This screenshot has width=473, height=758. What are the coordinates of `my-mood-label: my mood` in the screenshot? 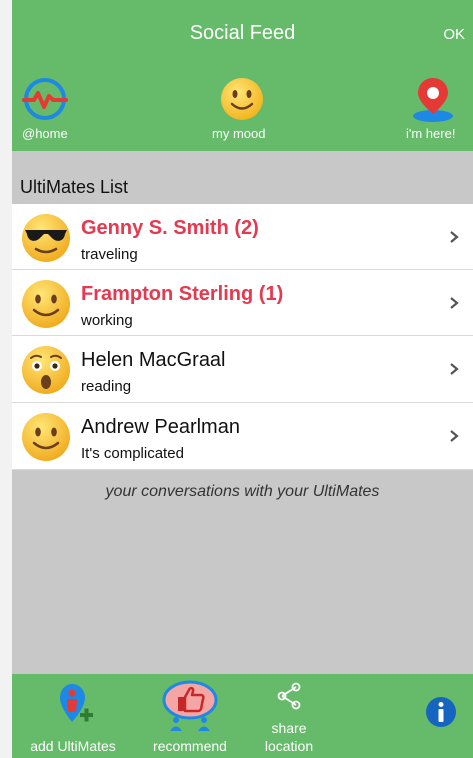 It's located at (238, 133).